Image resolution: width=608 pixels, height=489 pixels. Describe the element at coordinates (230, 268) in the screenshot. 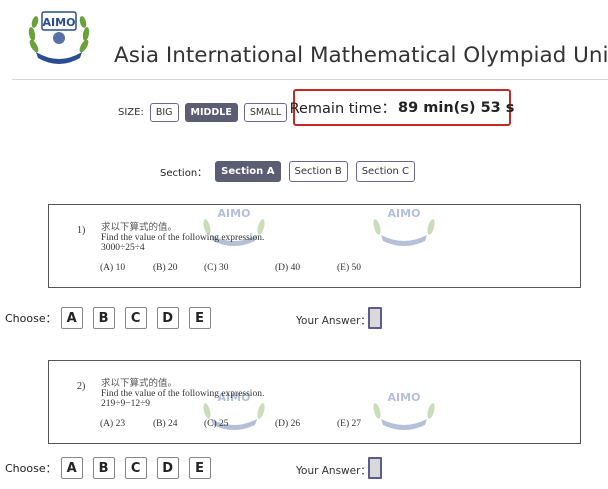

I see `answer-options: (A) 10 (B) 20 (C) 30 (D) 40 (E) 50` at that location.